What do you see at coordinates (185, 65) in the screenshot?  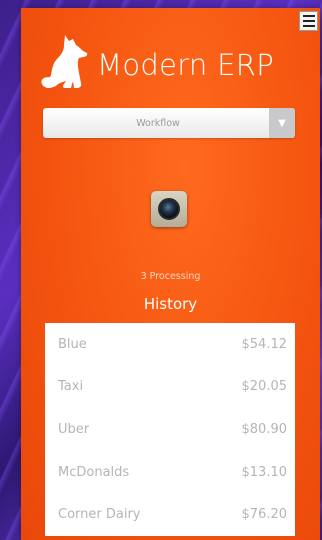 I see `brand-title: Modern ERP` at bounding box center [185, 65].